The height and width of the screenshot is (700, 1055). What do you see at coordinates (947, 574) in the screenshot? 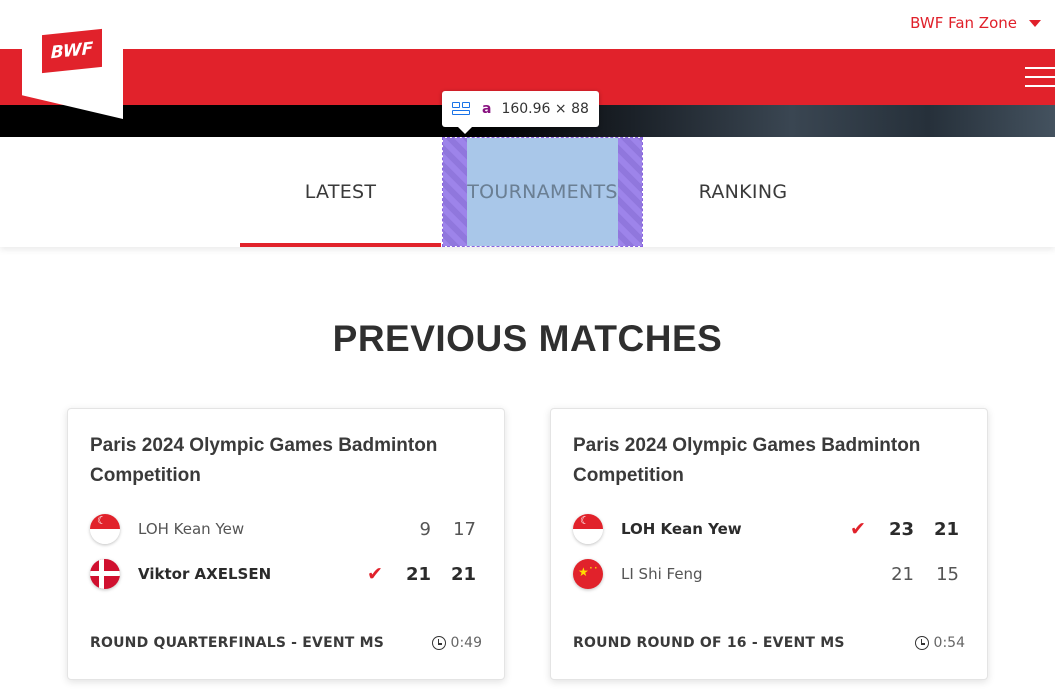
I see `game-score: 15` at bounding box center [947, 574].